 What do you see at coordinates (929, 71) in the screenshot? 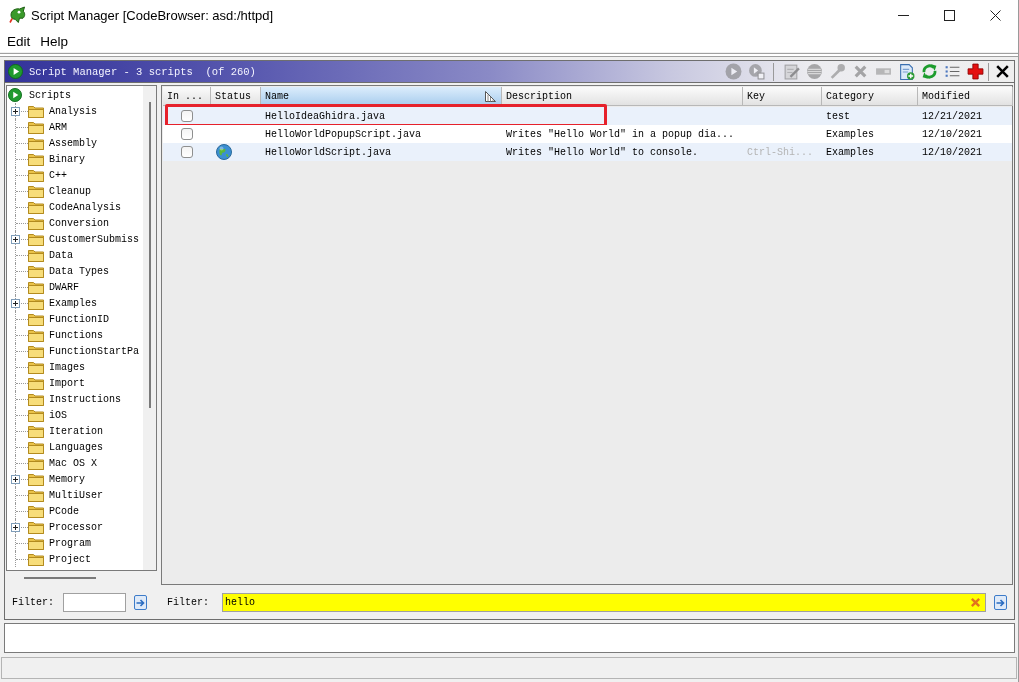
I see `refresh-icon` at bounding box center [929, 71].